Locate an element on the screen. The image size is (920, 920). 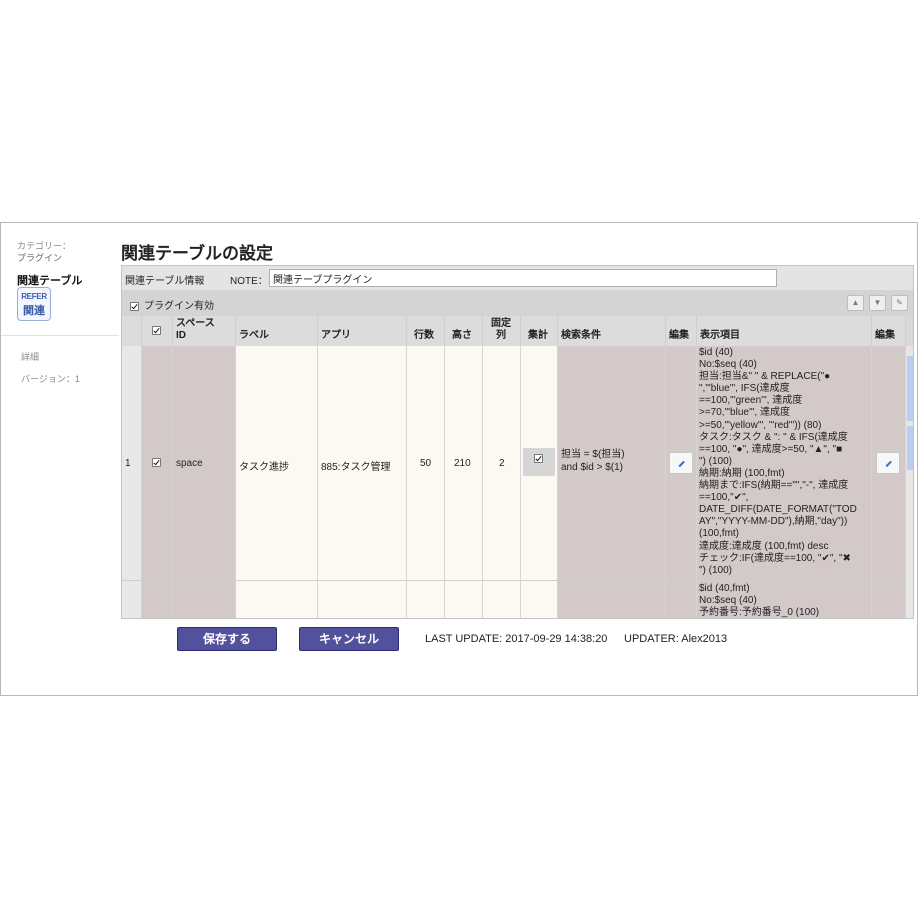
header-space-id: スペース ID is located at coordinates (204, 331).